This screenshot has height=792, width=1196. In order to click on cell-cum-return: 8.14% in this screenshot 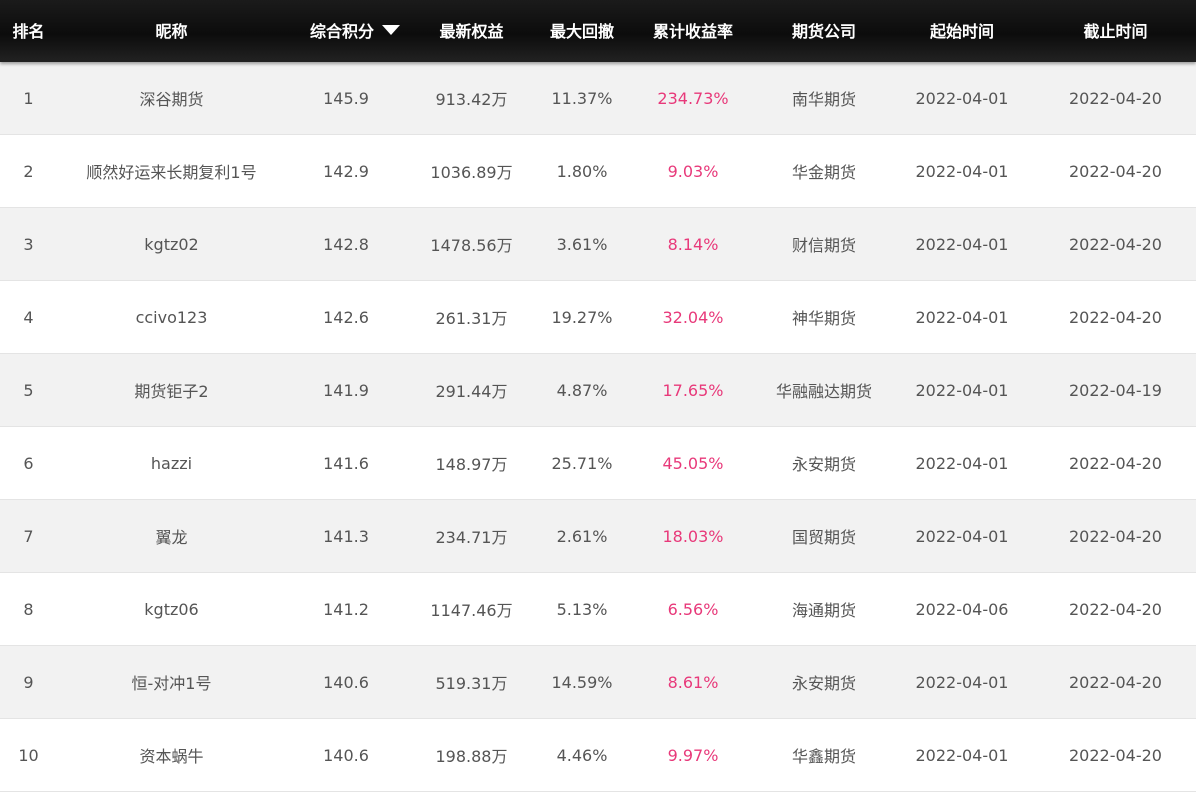, I will do `click(693, 244)`.